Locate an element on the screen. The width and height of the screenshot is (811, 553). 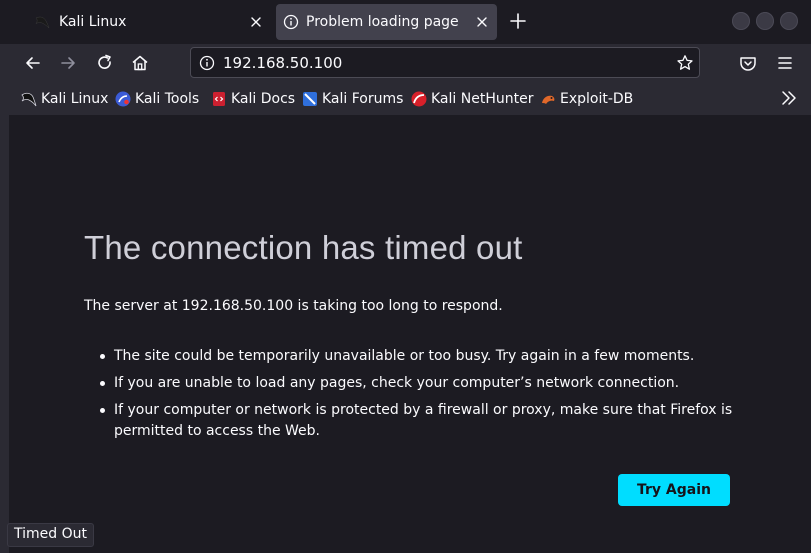
bookmark-star-icon is located at coordinates (685, 63).